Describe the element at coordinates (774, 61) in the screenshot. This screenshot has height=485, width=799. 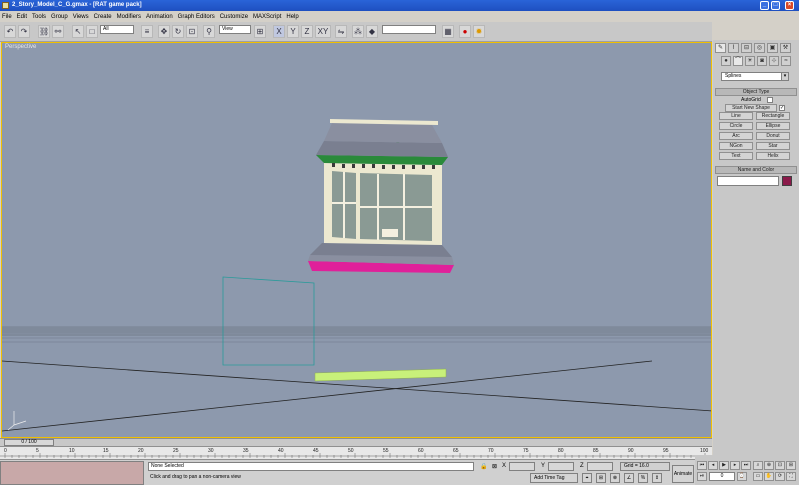
I see `helpers-icon: ⊹` at that location.